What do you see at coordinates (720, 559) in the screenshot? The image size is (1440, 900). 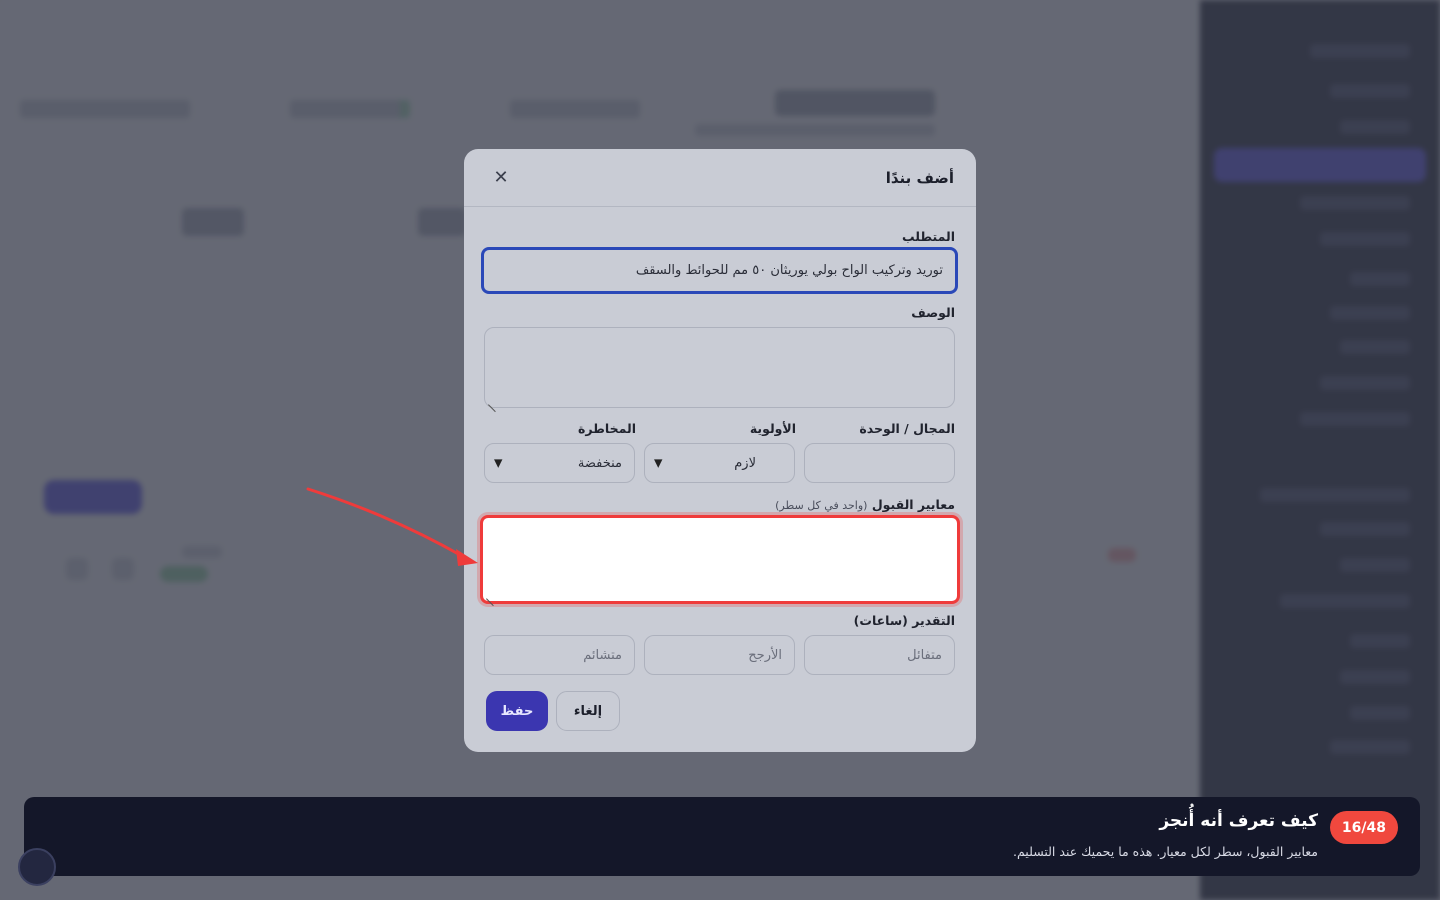 I see `acceptance-criteria-textarea` at bounding box center [720, 559].